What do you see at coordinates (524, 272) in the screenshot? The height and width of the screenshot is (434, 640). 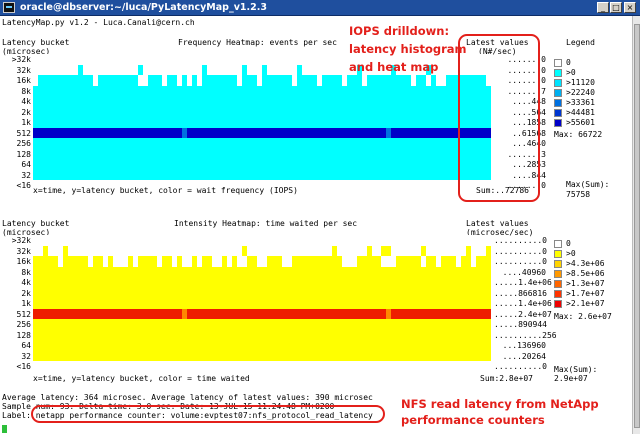 I see `latest-value: ....40960` at bounding box center [524, 272].